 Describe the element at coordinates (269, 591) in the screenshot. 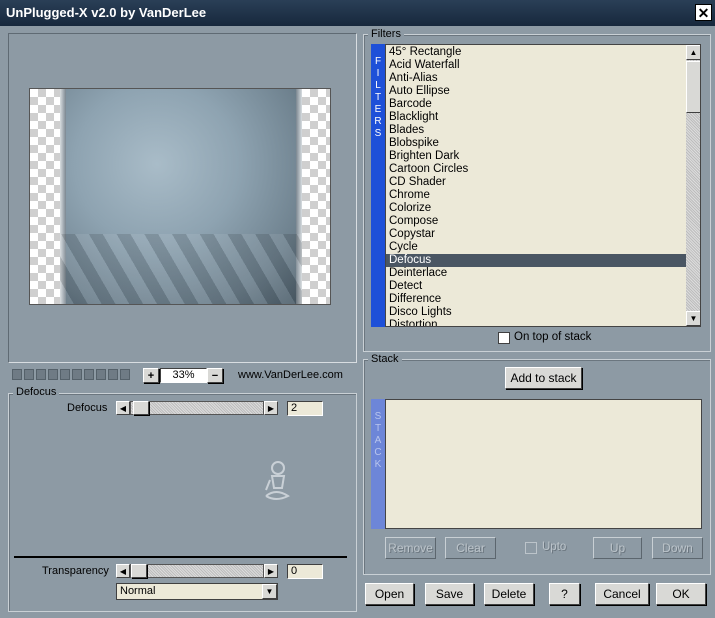

I see `chevron-down-icon: ▼` at that location.